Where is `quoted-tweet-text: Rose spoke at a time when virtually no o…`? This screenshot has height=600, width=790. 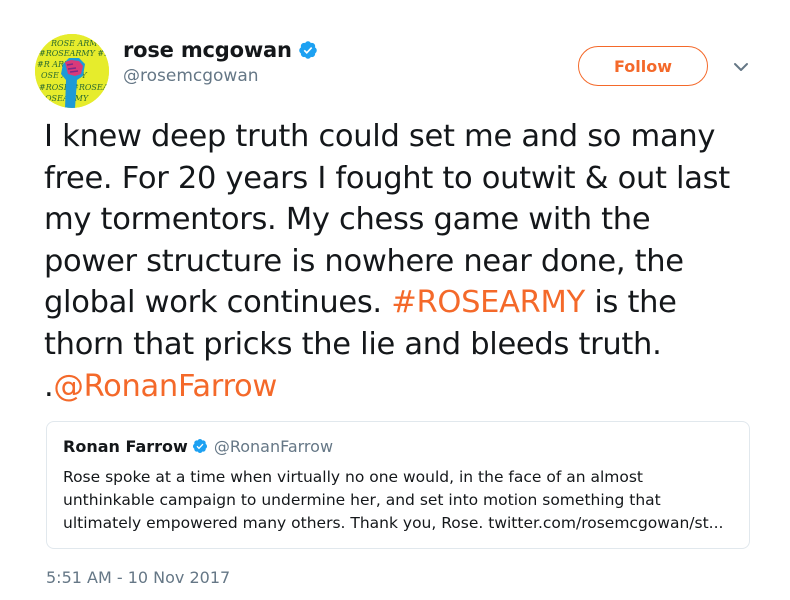 quoted-tweet-text: Rose spoke at a time when virtually no o… is located at coordinates (403, 500).